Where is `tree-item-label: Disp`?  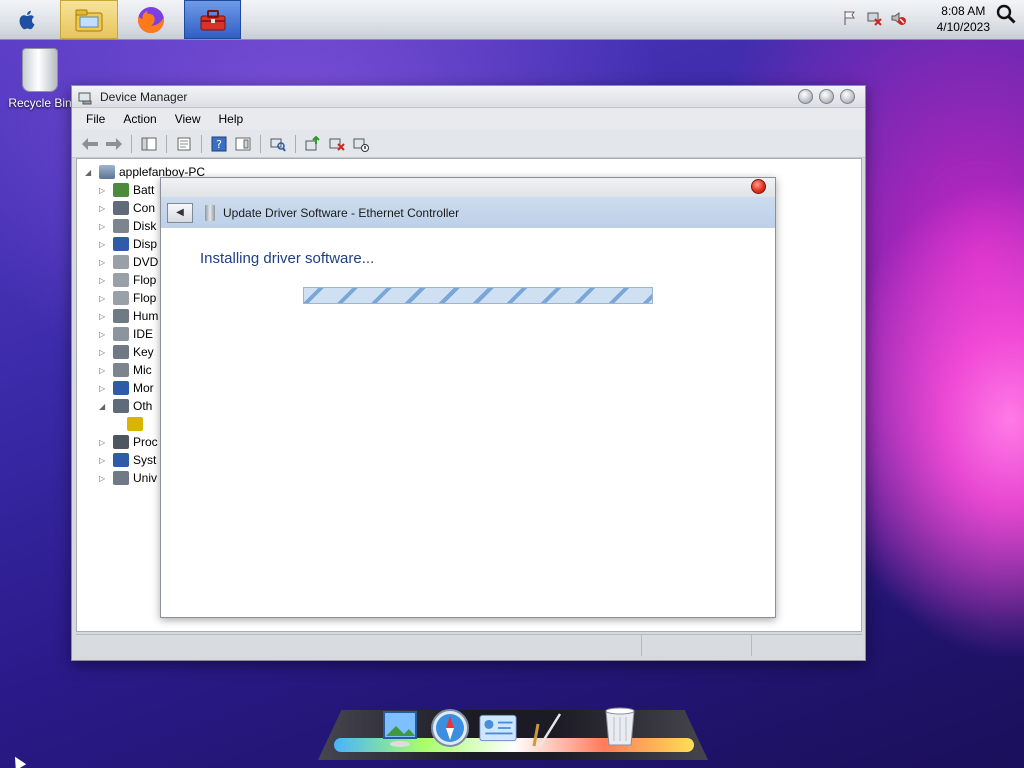
tree-item-label: Disp is located at coordinates (145, 244).